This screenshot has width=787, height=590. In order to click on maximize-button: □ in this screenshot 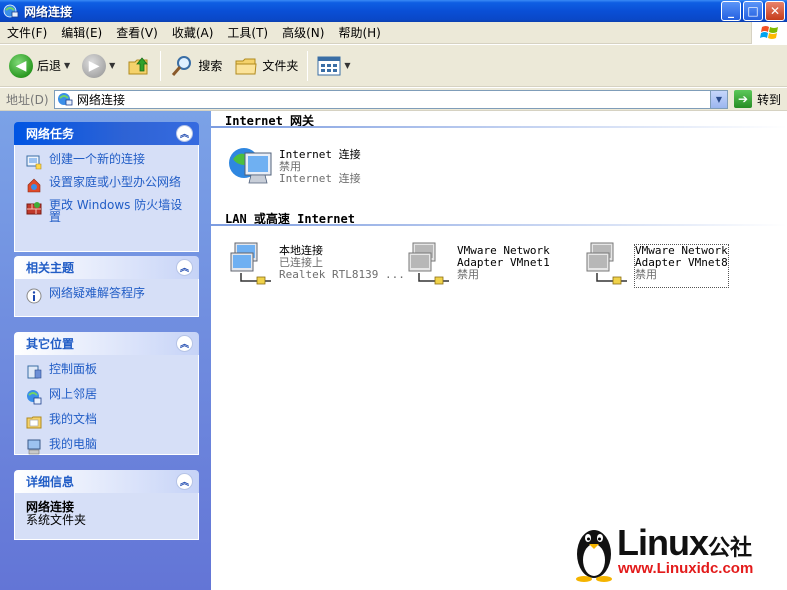, I will do `click(753, 11)`.